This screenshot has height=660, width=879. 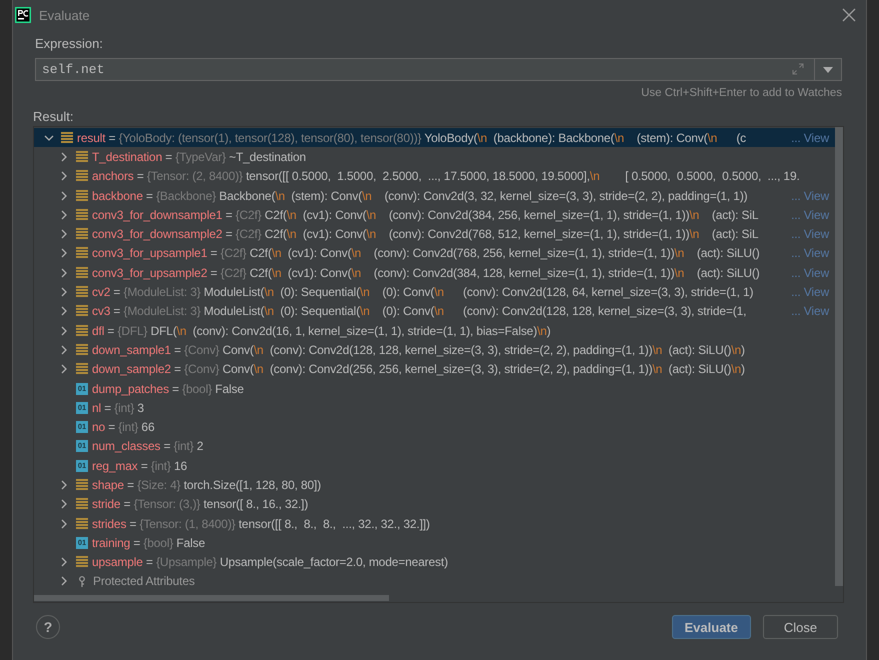 What do you see at coordinates (53, 116) in the screenshot?
I see `result-label: Result:` at bounding box center [53, 116].